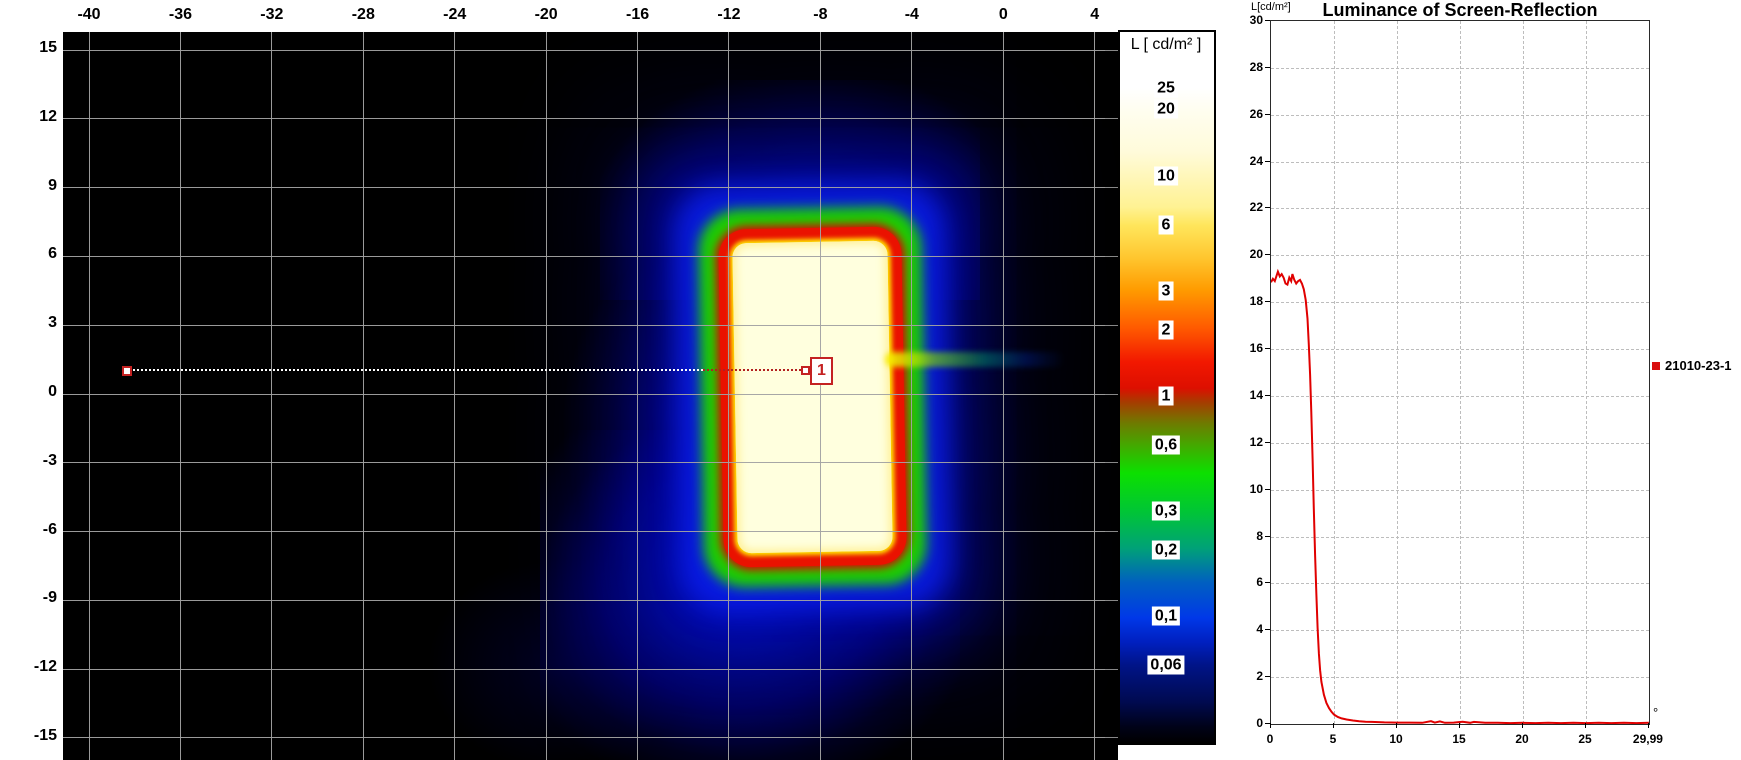 The width and height of the screenshot is (1741, 760). I want to click on chart-y-tick-label: 4, so click(1259, 629).